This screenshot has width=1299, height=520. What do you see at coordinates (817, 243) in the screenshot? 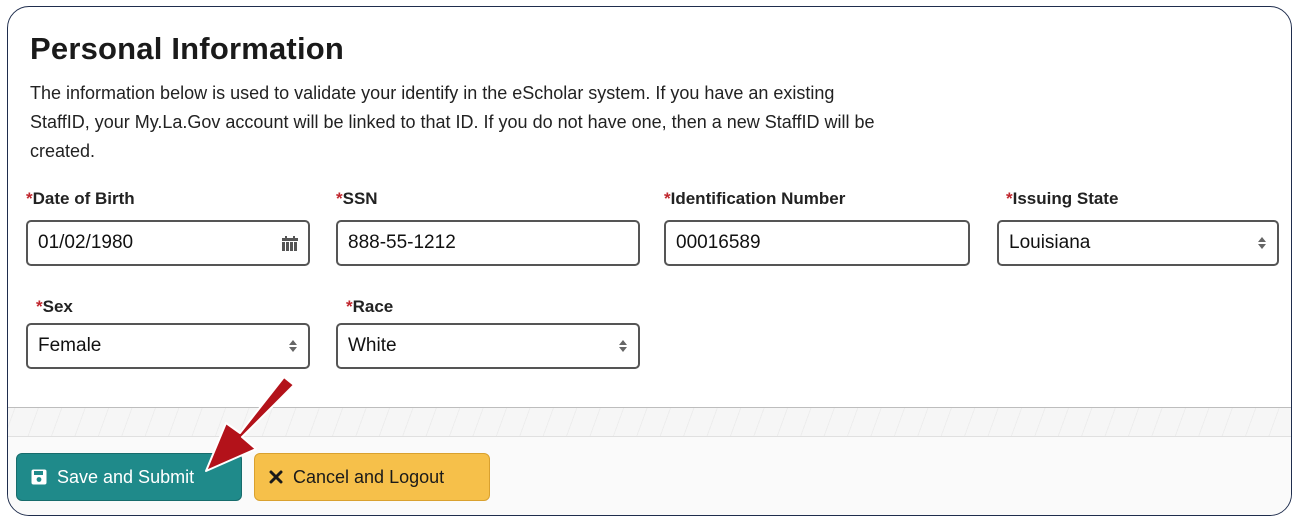
I see `id-number-input: 00016589` at bounding box center [817, 243].